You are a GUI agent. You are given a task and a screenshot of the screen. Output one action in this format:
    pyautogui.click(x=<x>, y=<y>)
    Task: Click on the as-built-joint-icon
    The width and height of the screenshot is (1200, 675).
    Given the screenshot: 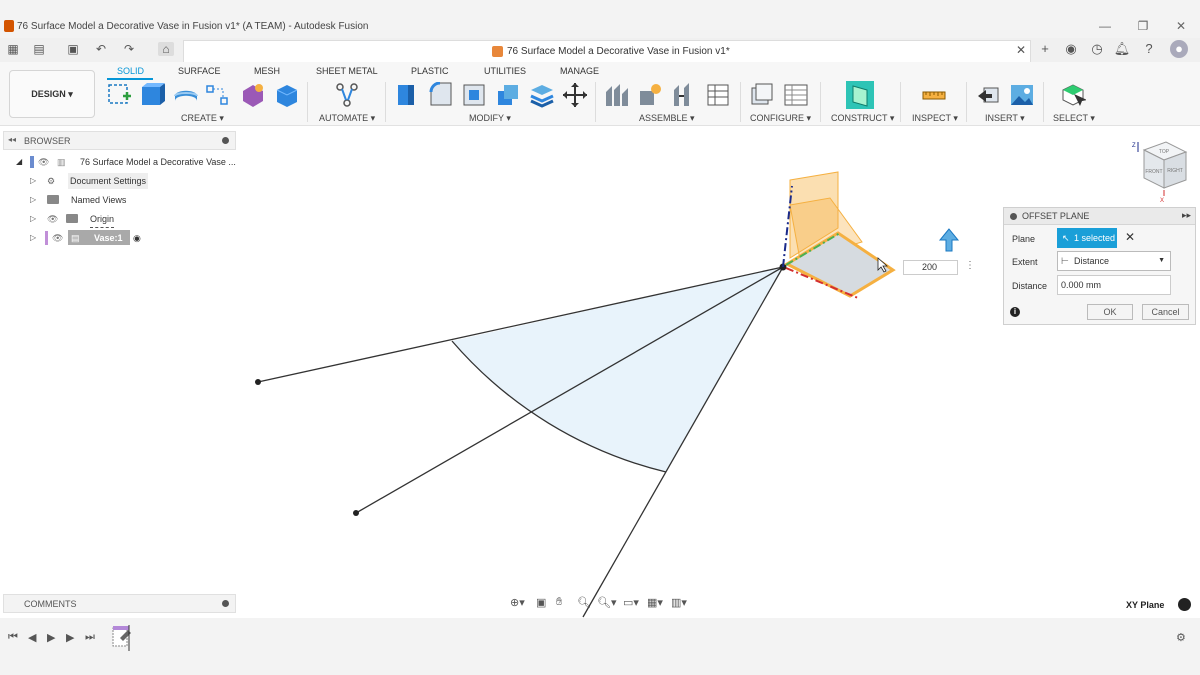 What is the action you would take?
    pyautogui.click(x=684, y=95)
    